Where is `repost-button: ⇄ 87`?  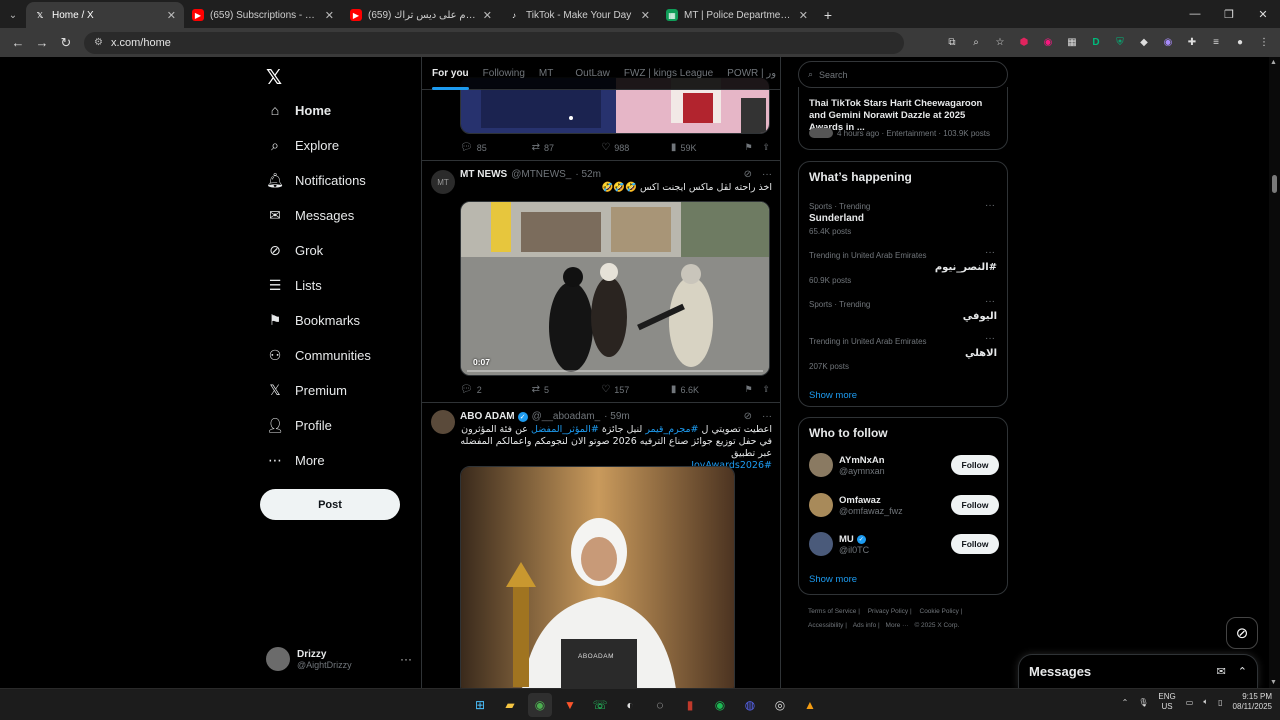 repost-button: ⇄ 87 is located at coordinates (567, 147).